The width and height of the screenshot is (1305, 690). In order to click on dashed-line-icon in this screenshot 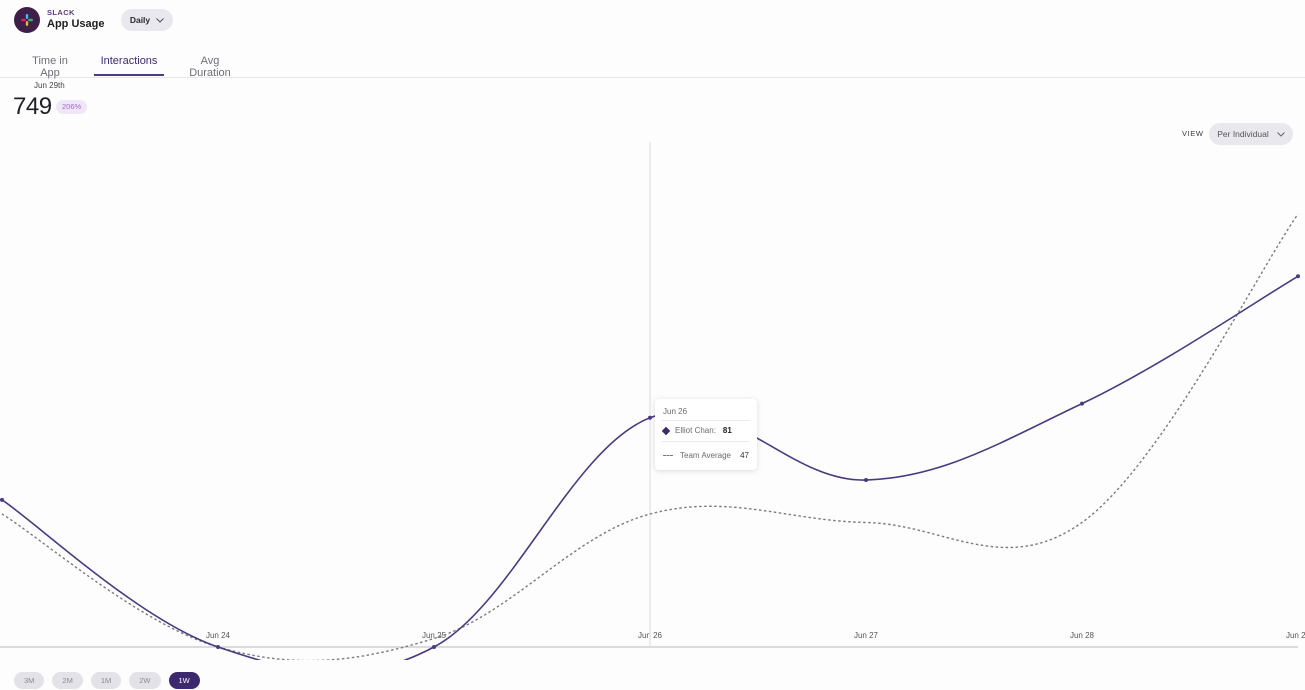, I will do `click(668, 455)`.